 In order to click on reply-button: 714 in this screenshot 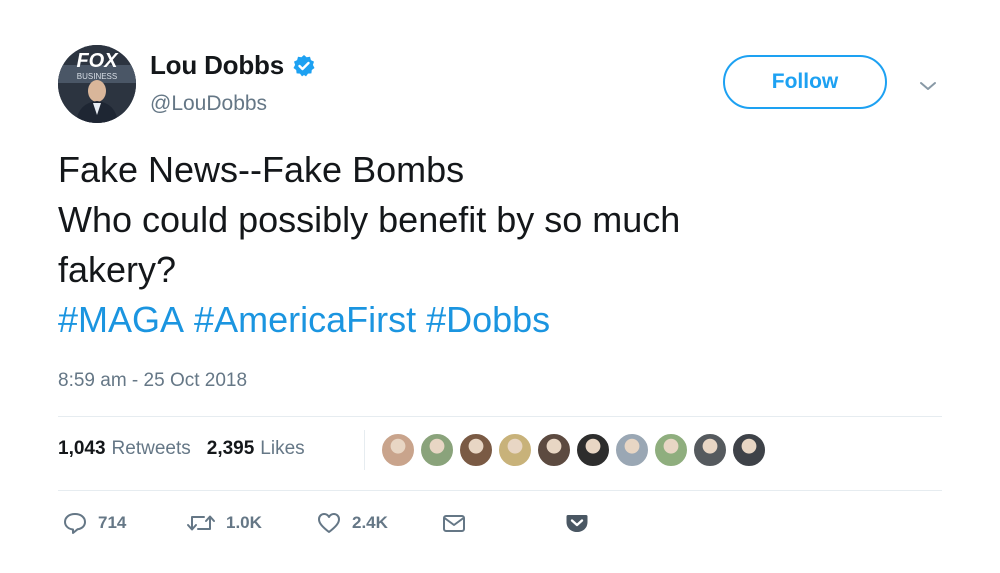, I will do `click(94, 523)`.